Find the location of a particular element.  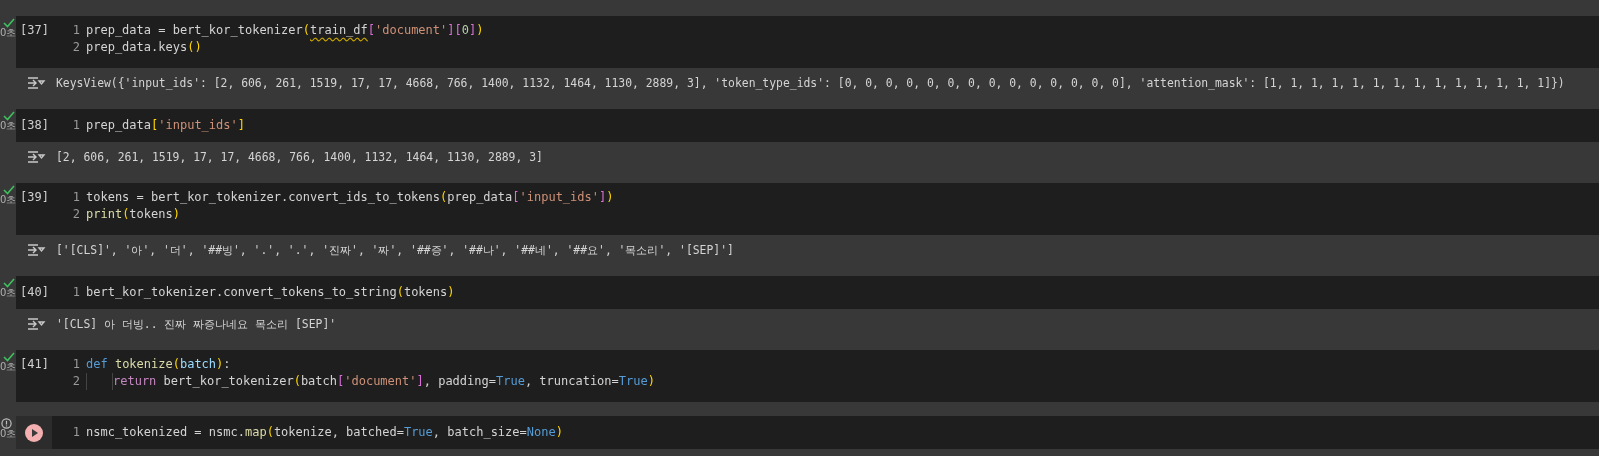

code-line: print(tokens) is located at coordinates (133, 214).